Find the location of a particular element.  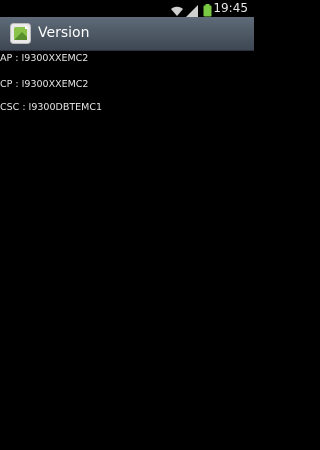

screen-title: Version is located at coordinates (64, 33).